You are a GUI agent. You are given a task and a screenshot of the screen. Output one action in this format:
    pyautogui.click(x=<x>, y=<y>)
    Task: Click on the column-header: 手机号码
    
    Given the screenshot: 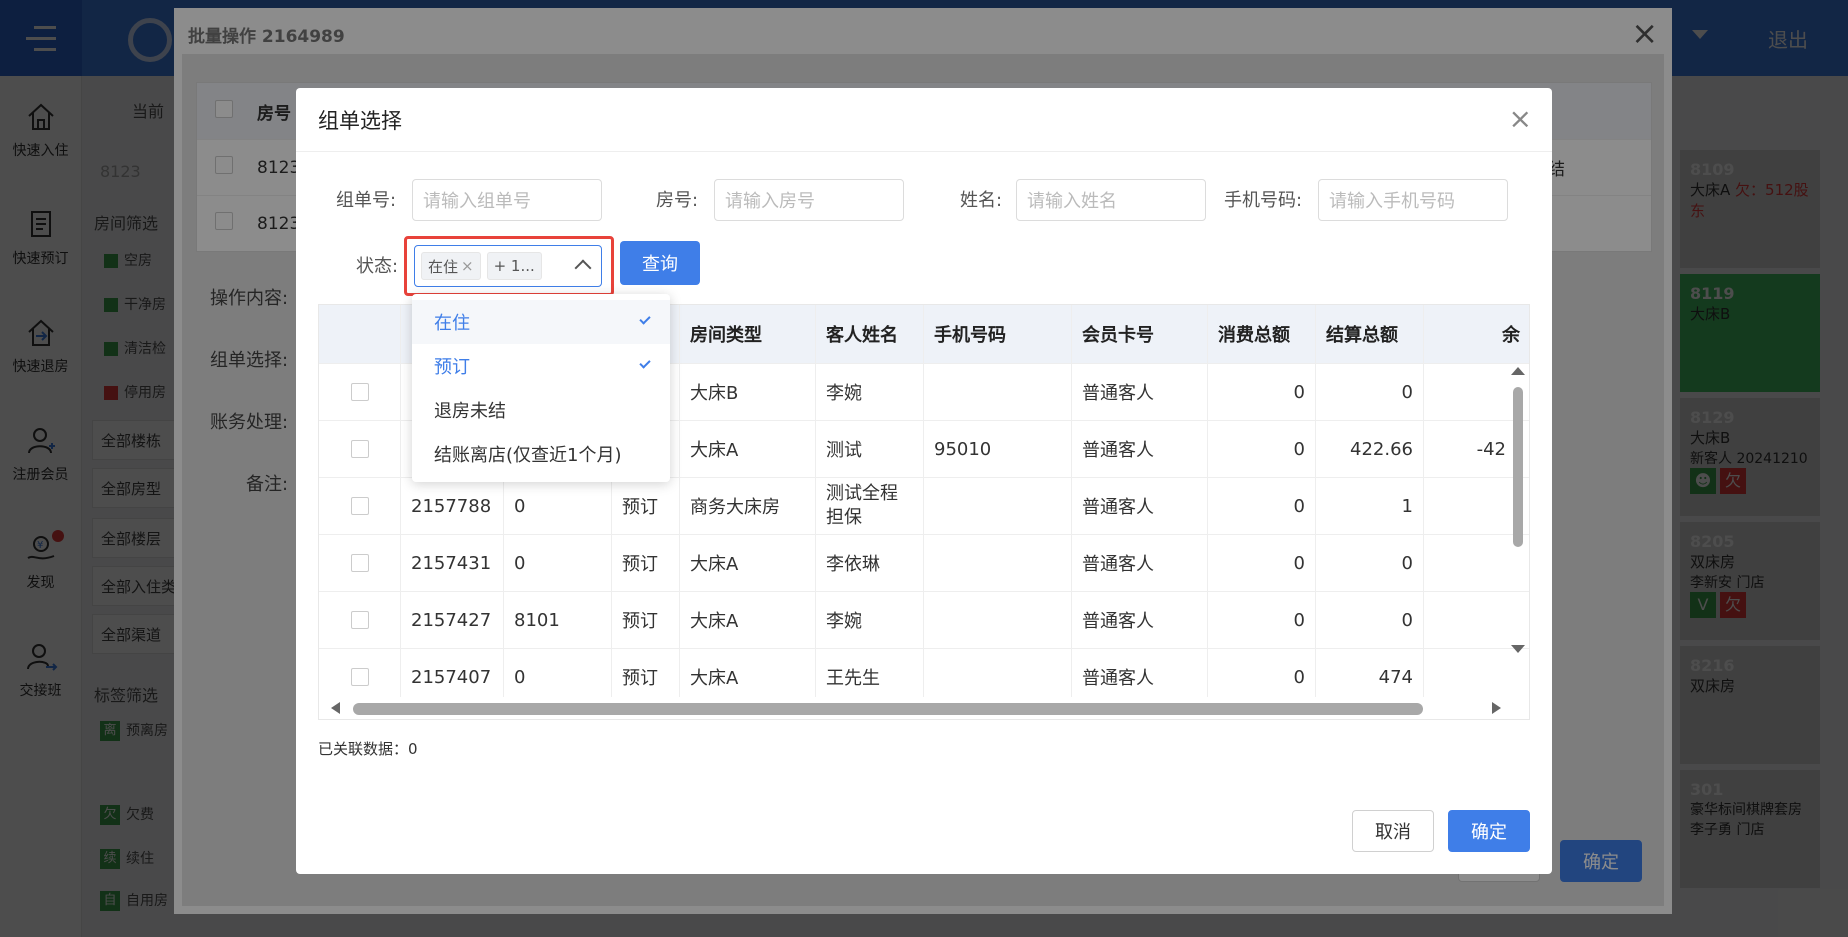 What is the action you would take?
    pyautogui.click(x=998, y=334)
    